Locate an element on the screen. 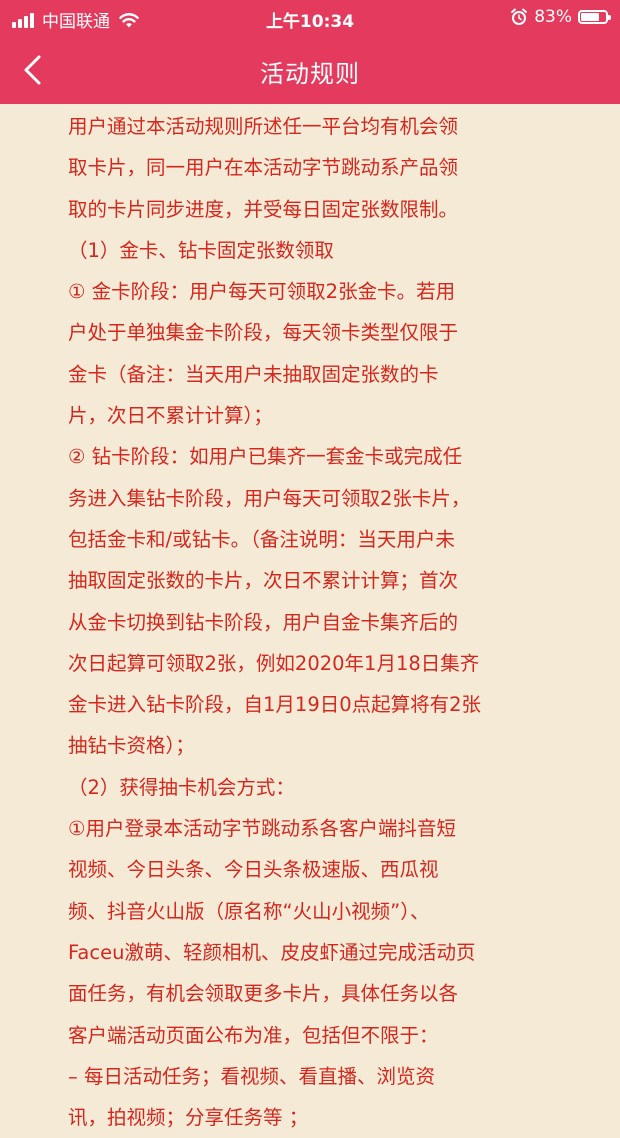  rules-line: 取的卡片同步进度，并受每日固定张数限制。 is located at coordinates (263, 209).